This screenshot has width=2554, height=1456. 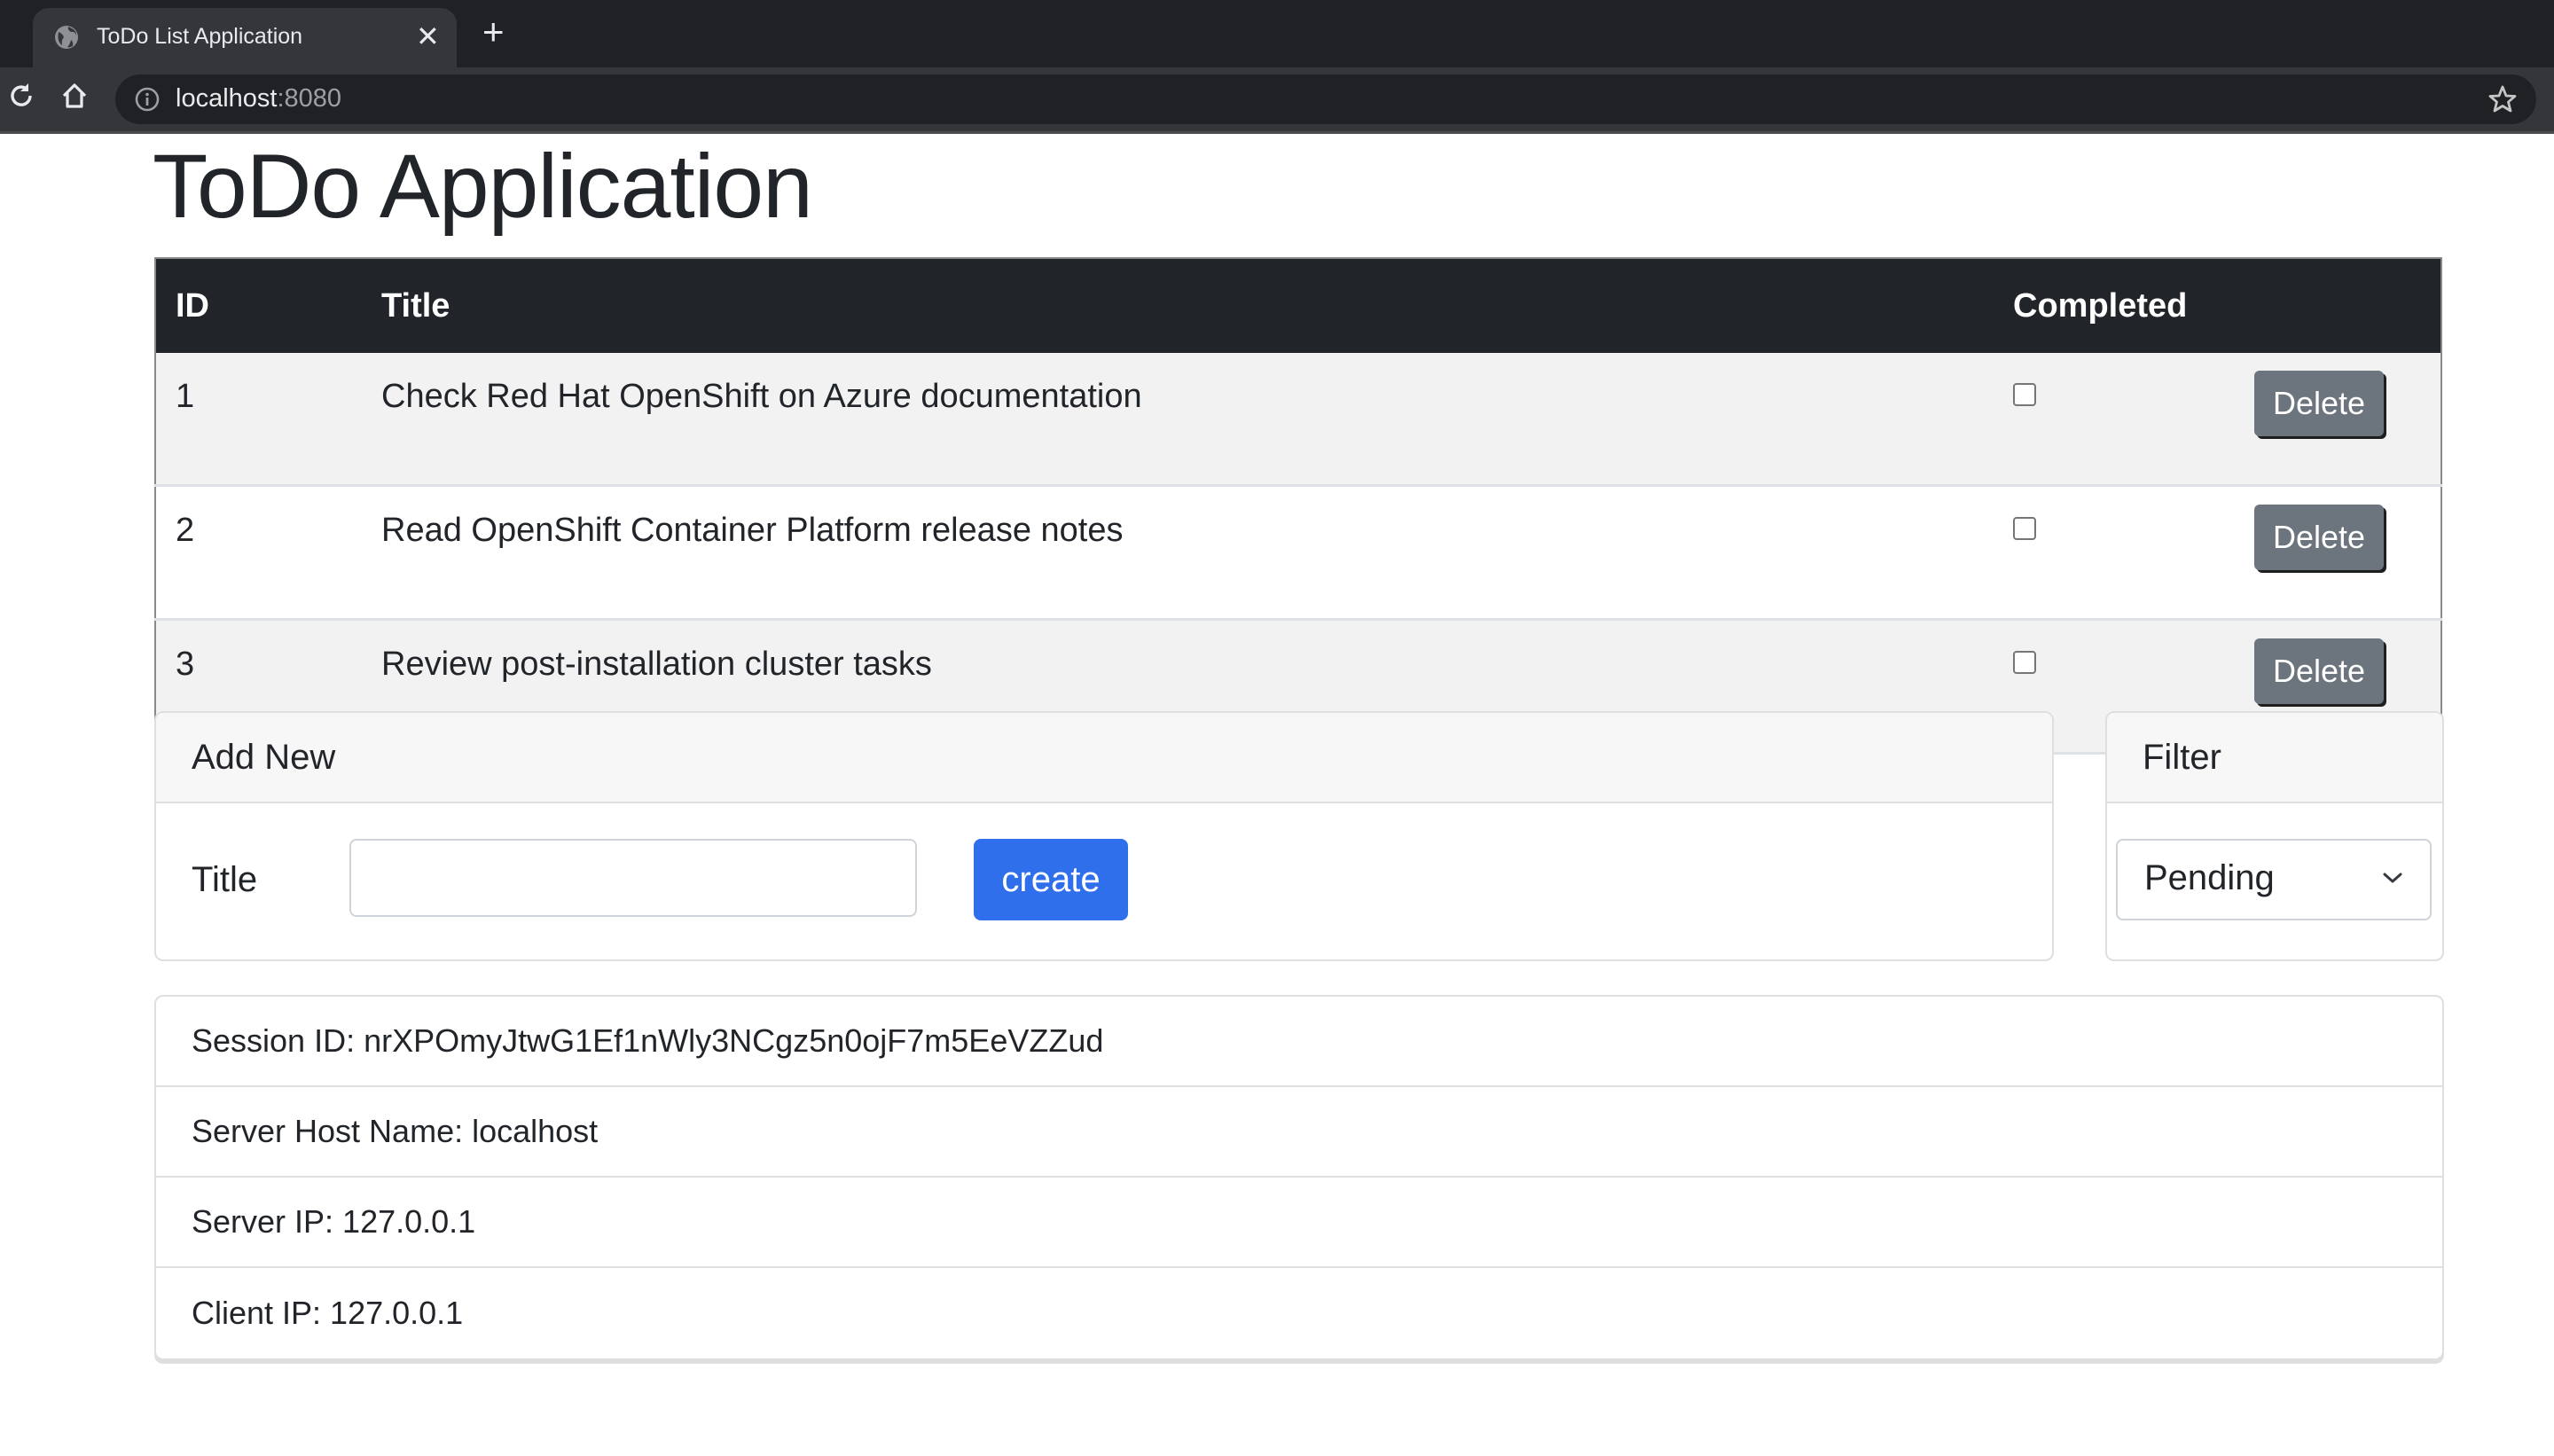 What do you see at coordinates (1104, 758) in the screenshot?
I see `add-new-header: Add New` at bounding box center [1104, 758].